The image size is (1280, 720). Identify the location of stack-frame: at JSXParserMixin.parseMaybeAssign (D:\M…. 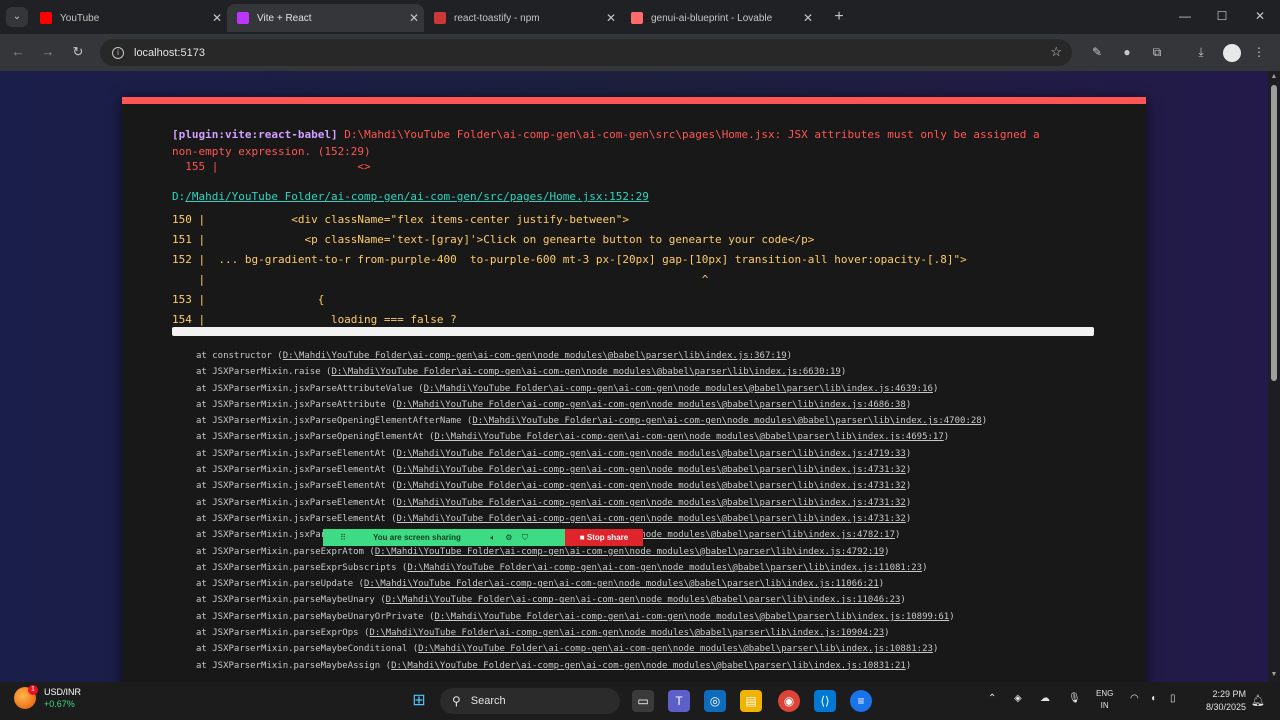
(554, 665).